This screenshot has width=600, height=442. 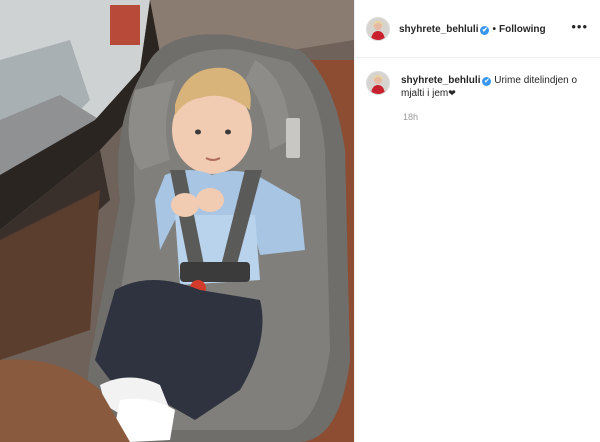 I want to click on post-timestamp: 18h, so click(x=410, y=117).